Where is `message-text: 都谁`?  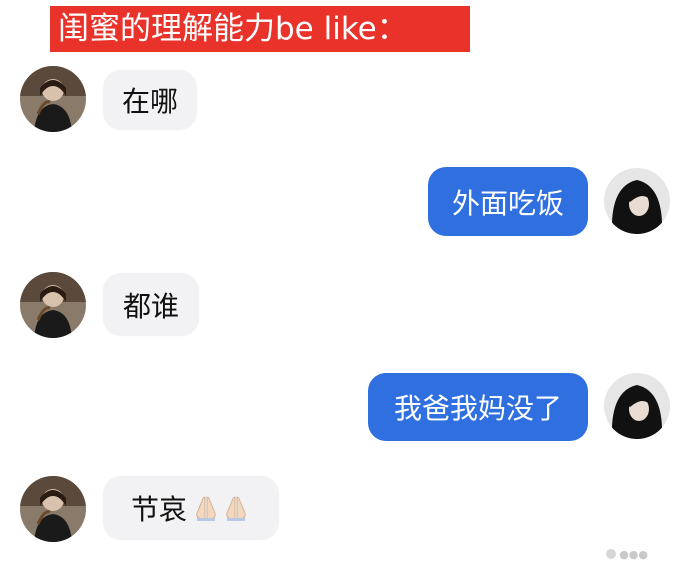
message-text: 都谁 is located at coordinates (150, 306).